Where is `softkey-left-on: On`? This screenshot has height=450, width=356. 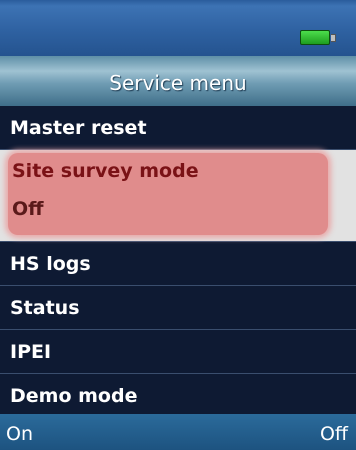 softkey-left-on: On is located at coordinates (19, 434).